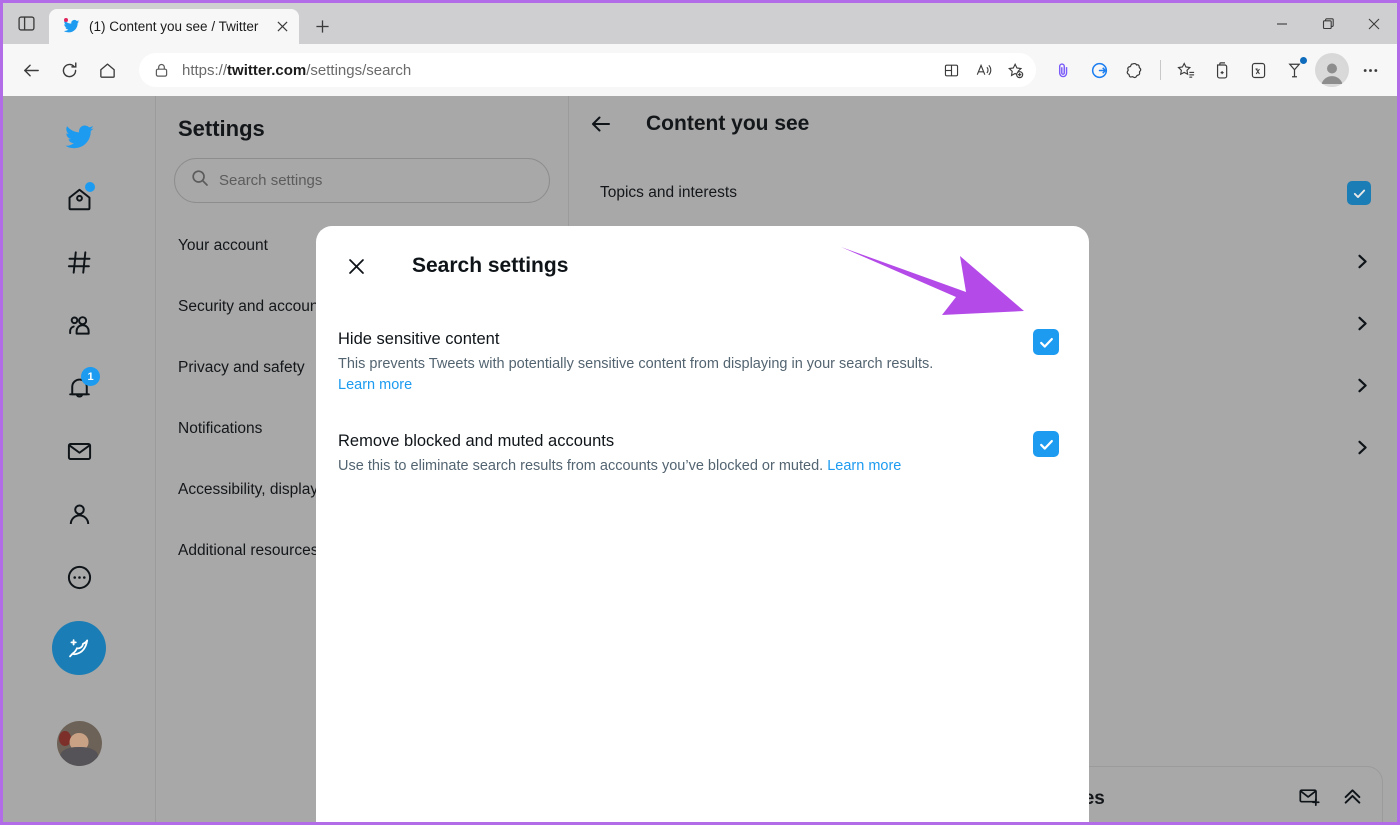 This screenshot has width=1400, height=825. Describe the element at coordinates (1099, 70) in the screenshot. I see `copilot-icon` at that location.